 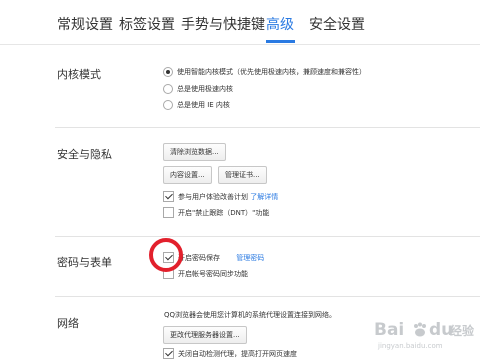 What do you see at coordinates (264, 197) in the screenshot?
I see `learn-more-link: 了解详情` at bounding box center [264, 197].